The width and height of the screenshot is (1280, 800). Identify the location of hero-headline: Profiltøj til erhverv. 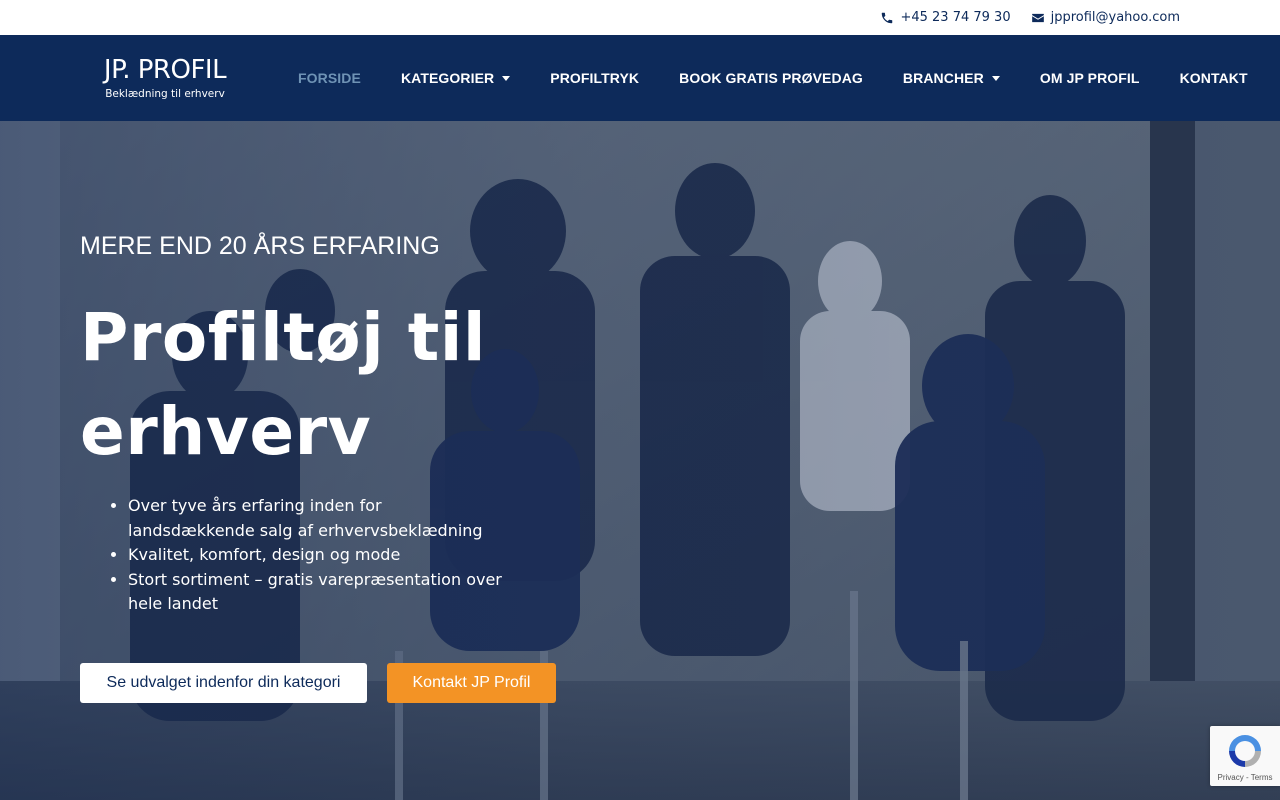
(283, 384).